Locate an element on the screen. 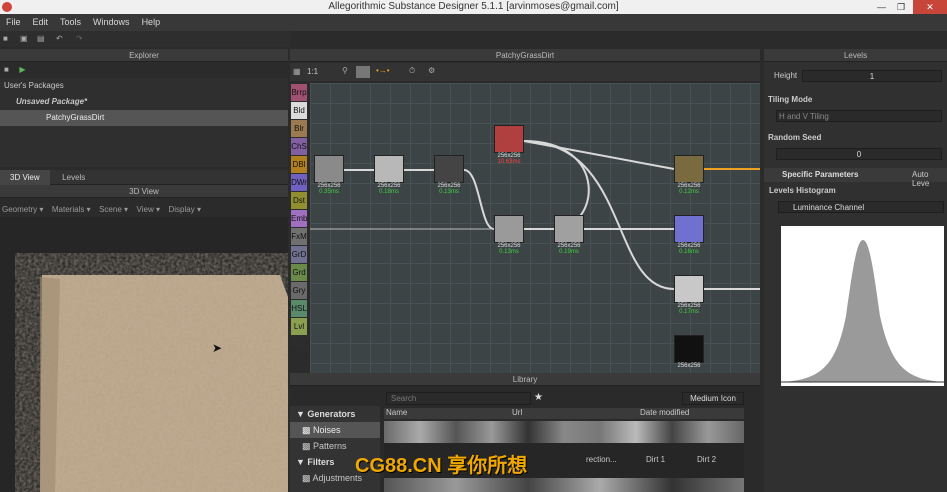 The image size is (947, 492). package-label: Unsaved Package* is located at coordinates (52, 101).